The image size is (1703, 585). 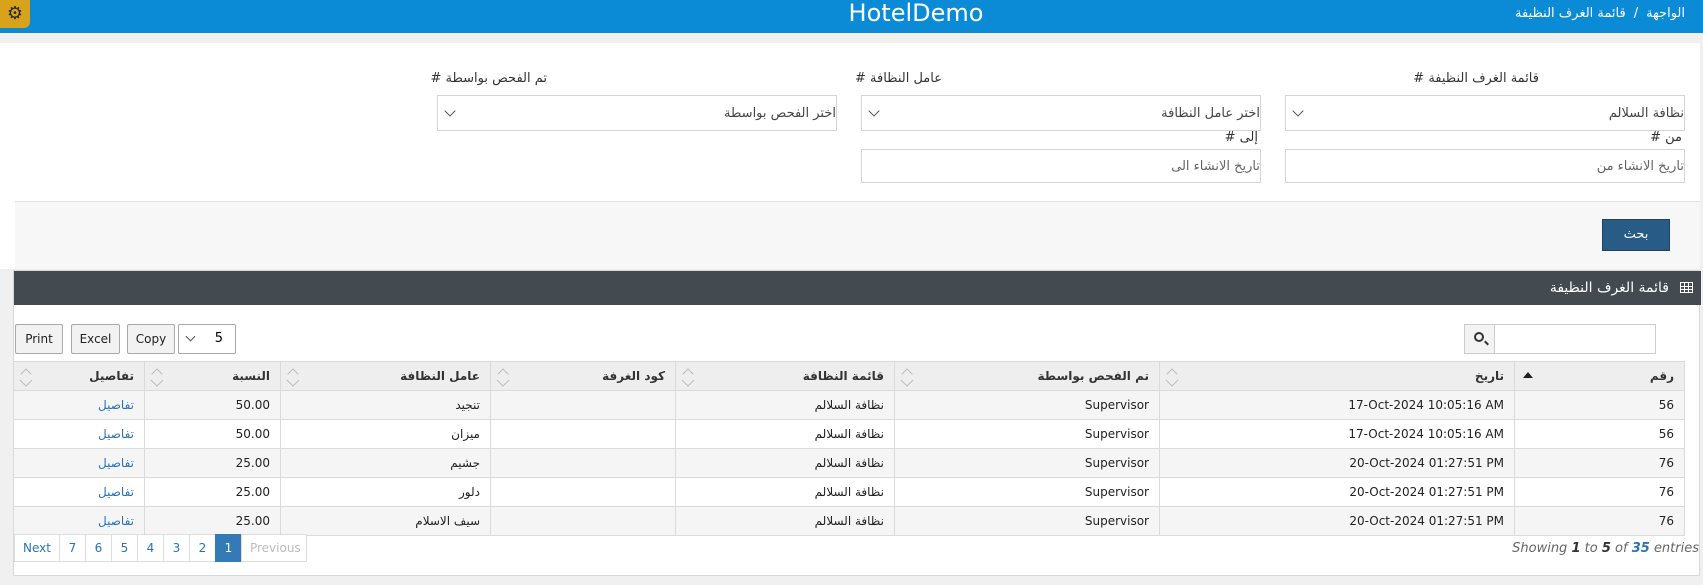 I want to click on page-button-2: 2, so click(x=202, y=548).